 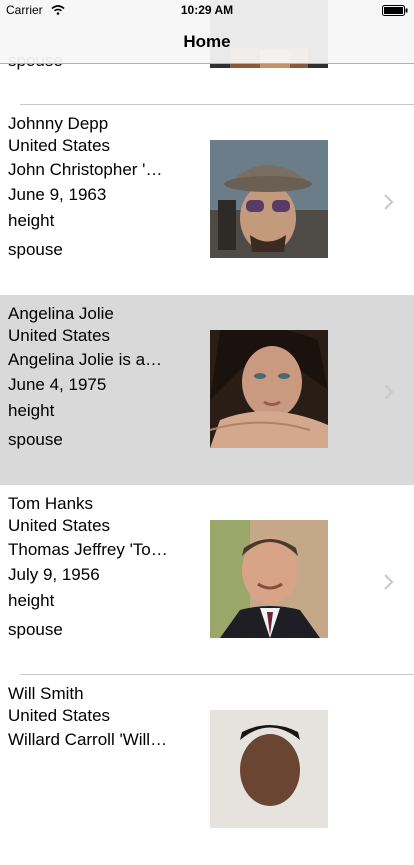 What do you see at coordinates (57, 194) in the screenshot?
I see `person-birthdate: June 9, 1963` at bounding box center [57, 194].